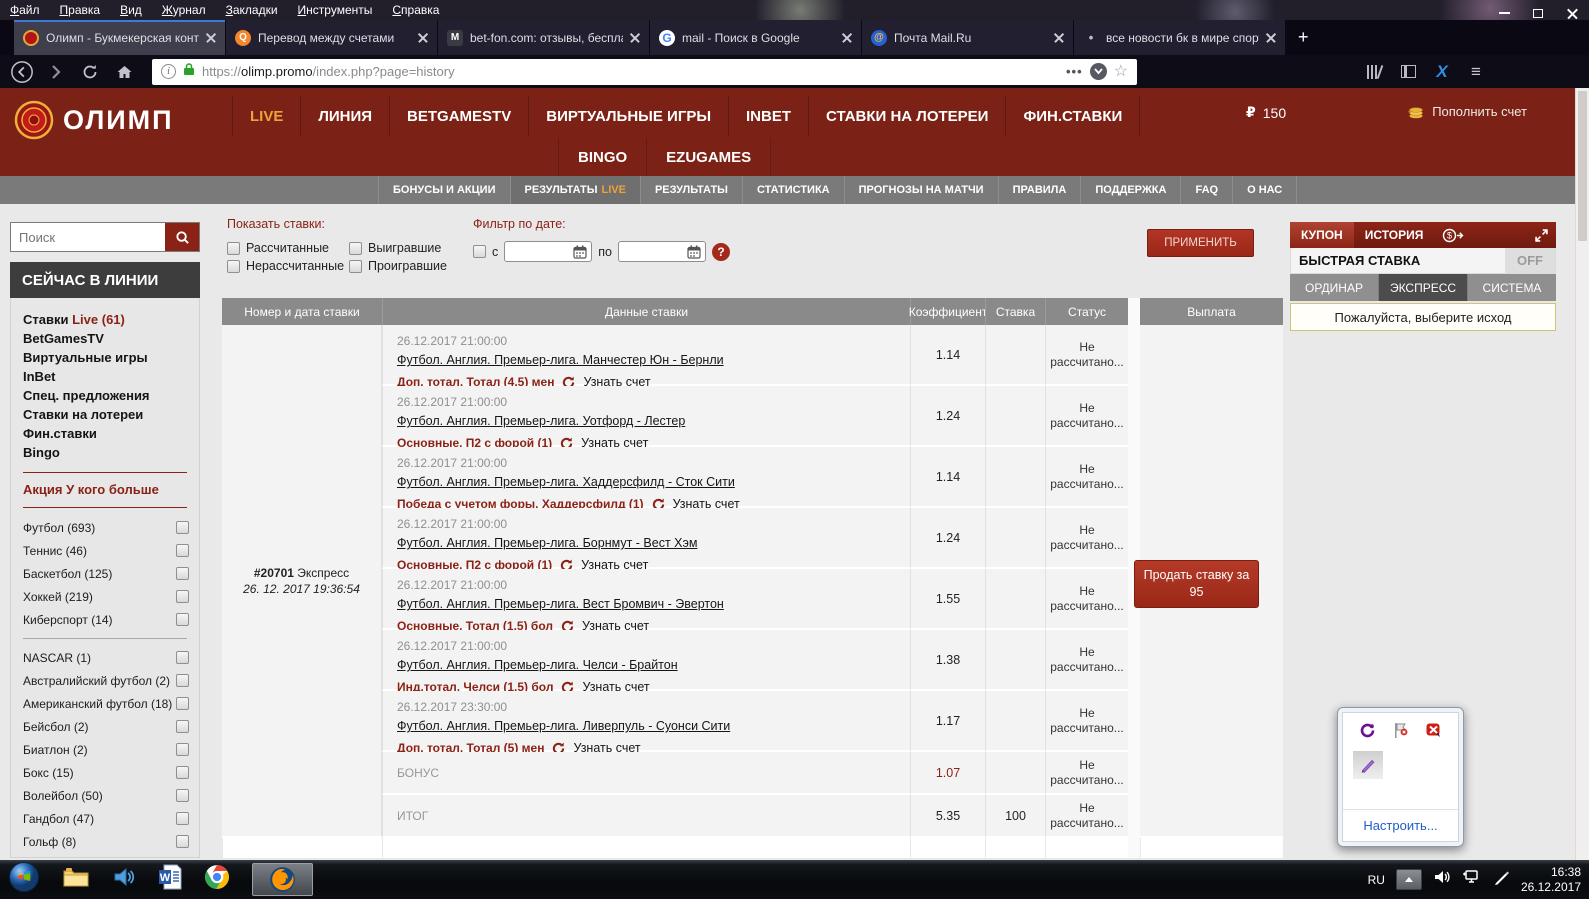 Image resolution: width=1589 pixels, height=899 pixels. Describe the element at coordinates (1466, 111) in the screenshot. I see `topup-account-button: Пополнить счет` at that location.